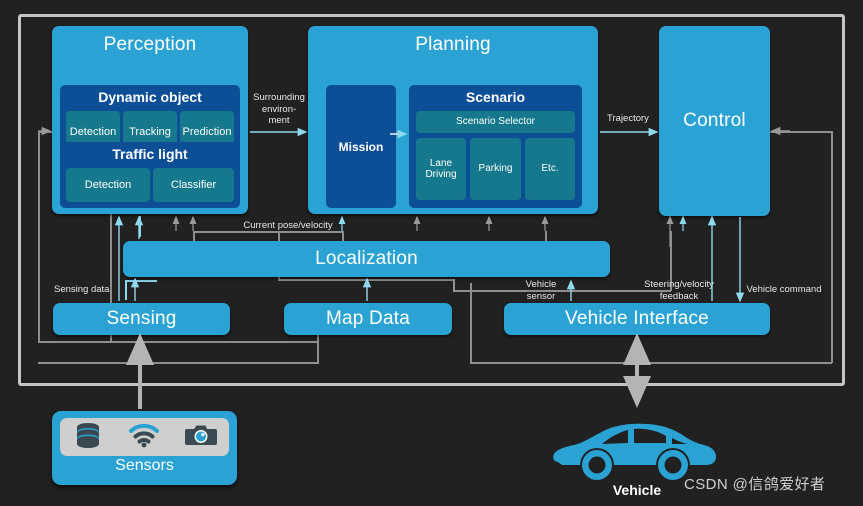  I want to click on traffic-light-detection-label: Detection, so click(108, 184).